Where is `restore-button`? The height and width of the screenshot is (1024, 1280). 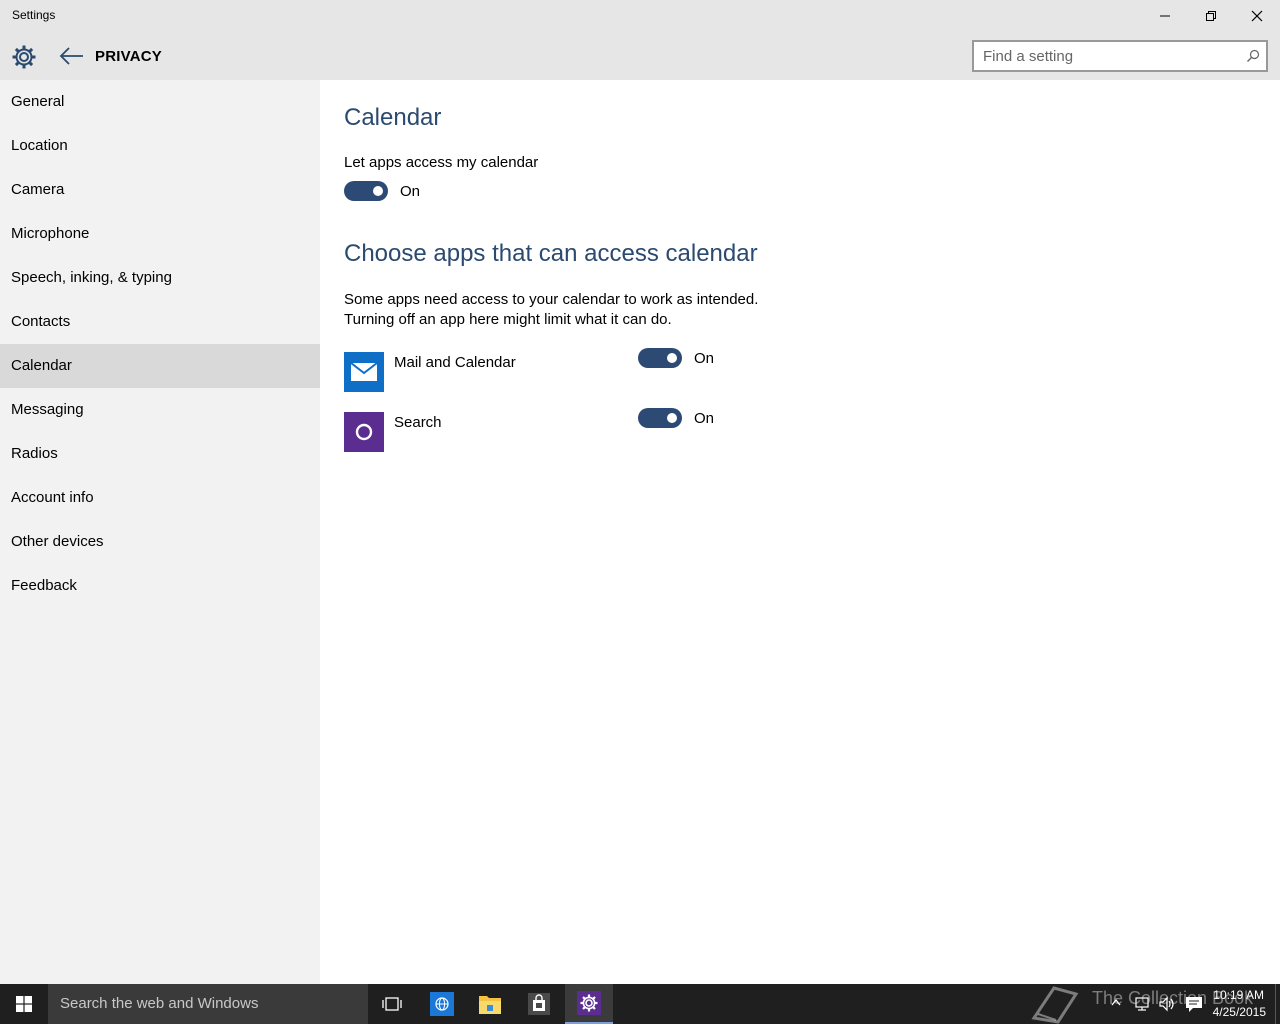 restore-button is located at coordinates (1211, 16).